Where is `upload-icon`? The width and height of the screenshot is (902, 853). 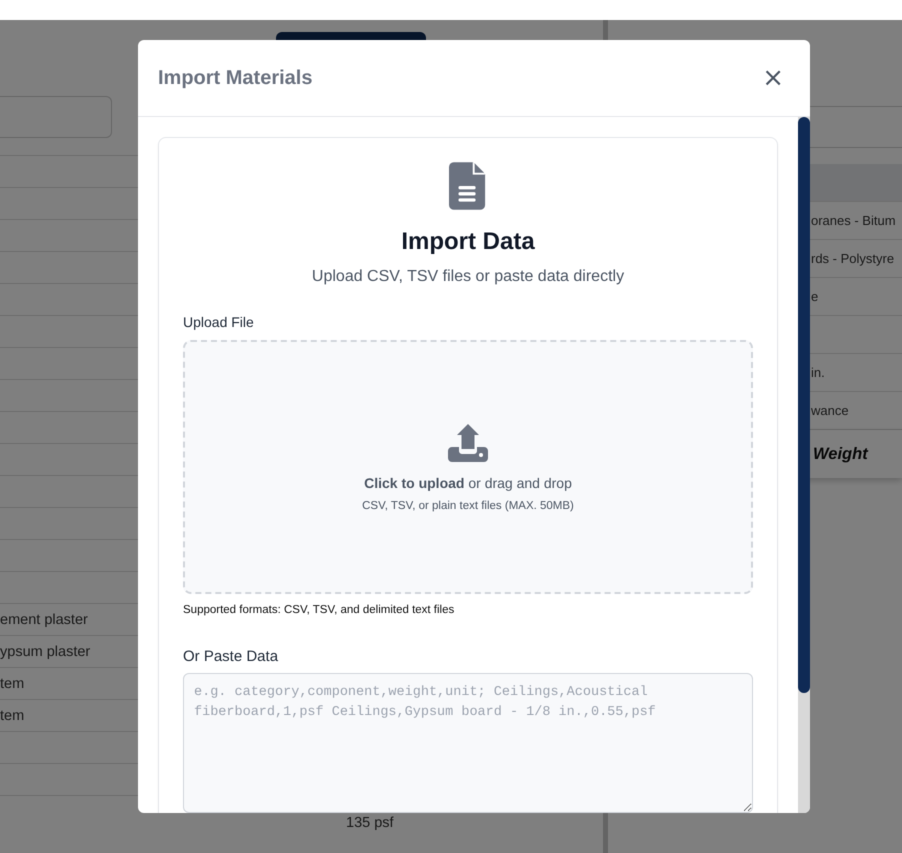 upload-icon is located at coordinates (468, 442).